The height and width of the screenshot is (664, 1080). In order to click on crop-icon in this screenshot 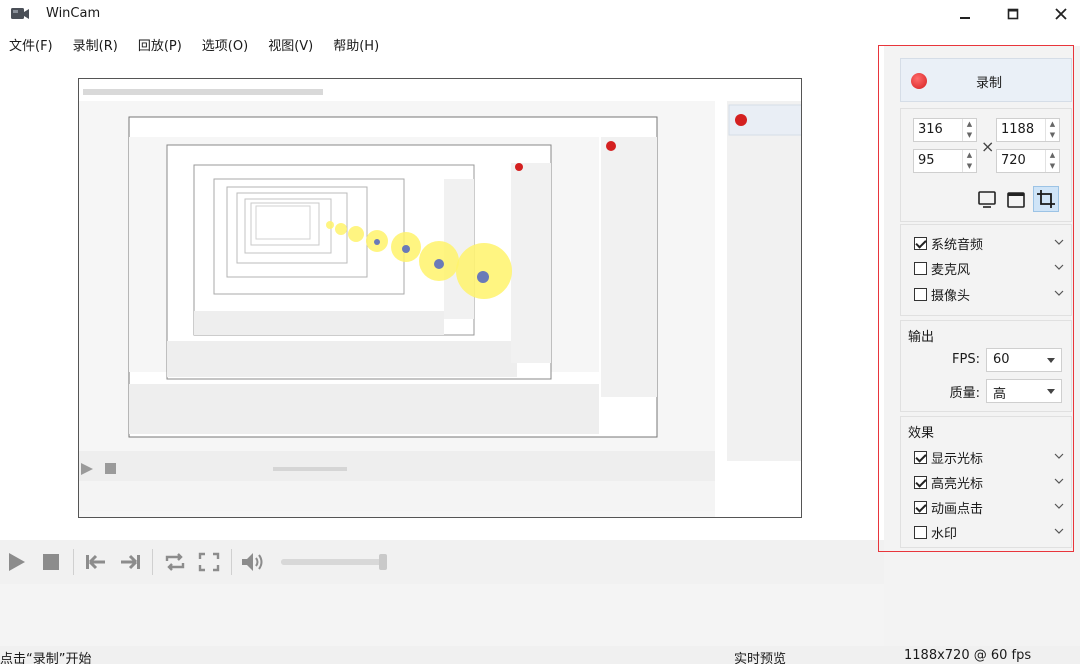, I will do `click(1046, 199)`.